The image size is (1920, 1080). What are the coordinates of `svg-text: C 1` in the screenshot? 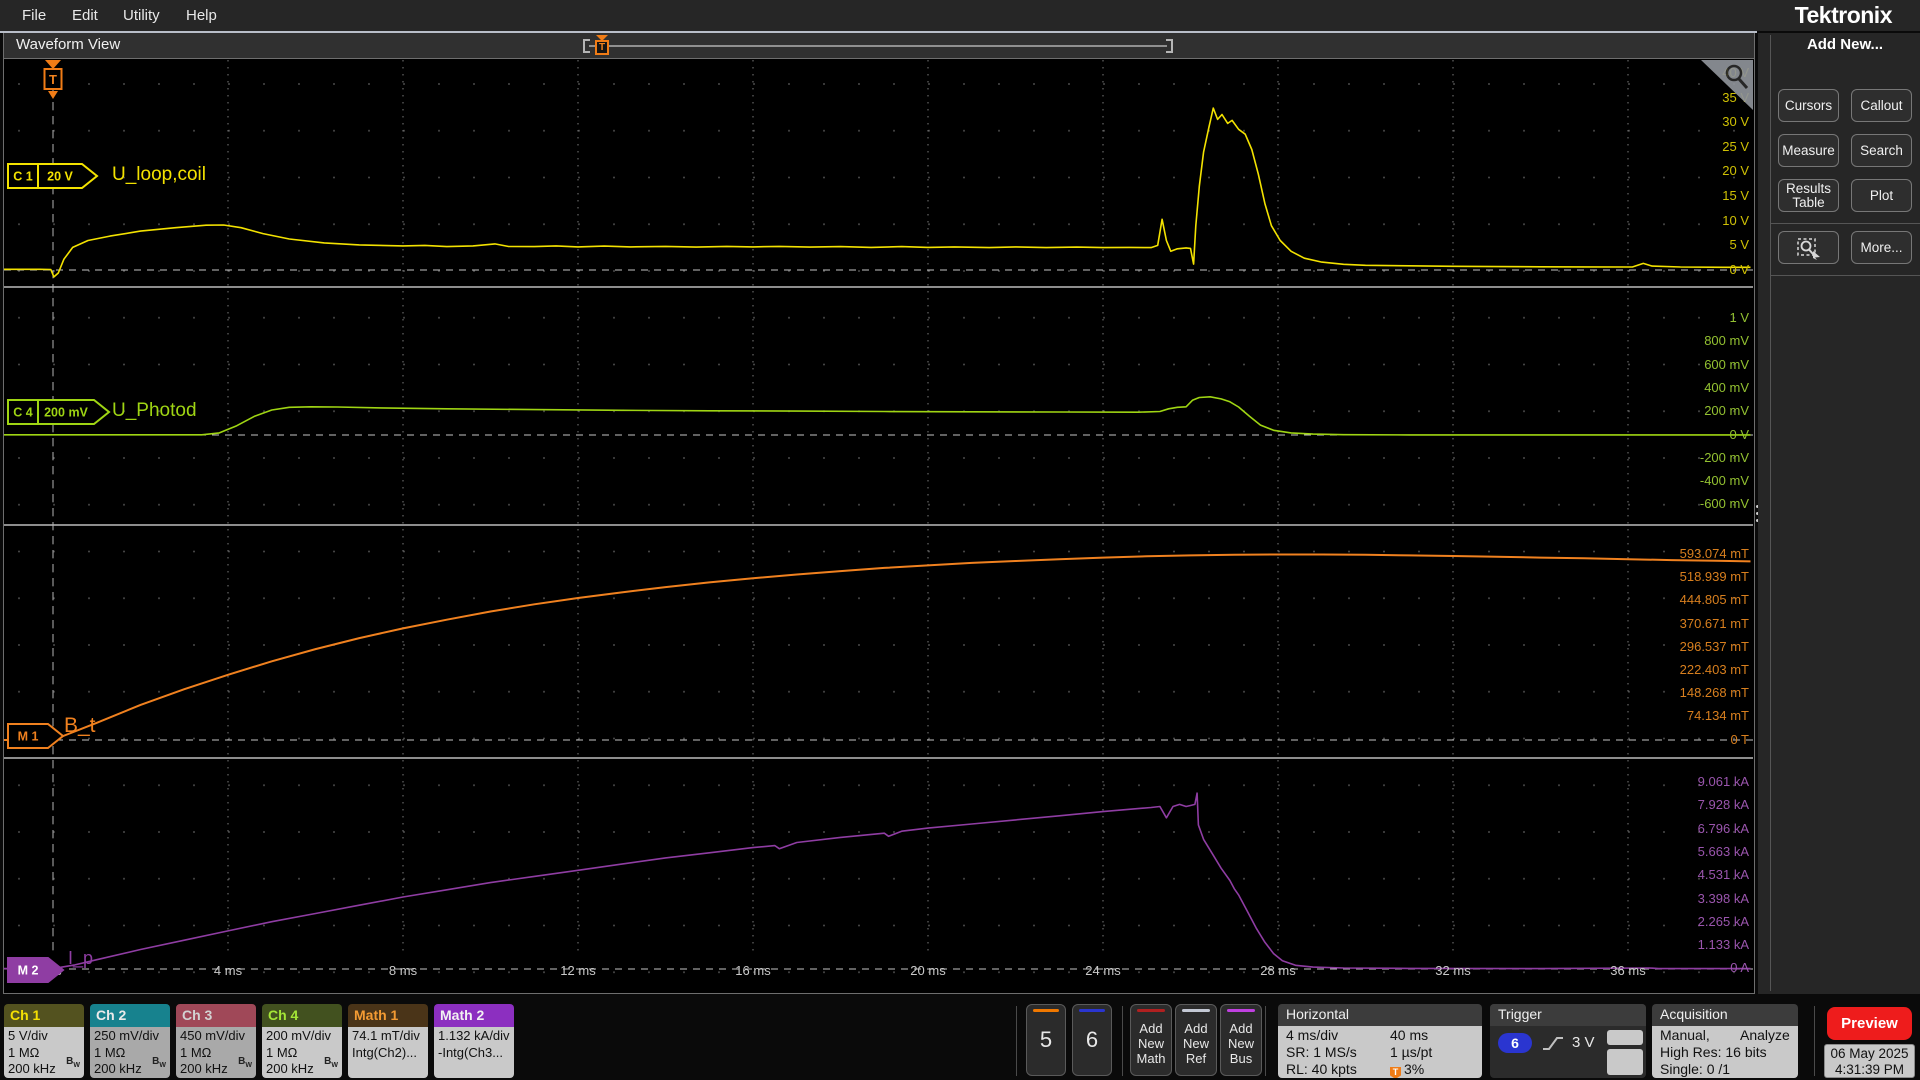 It's located at (23, 177).